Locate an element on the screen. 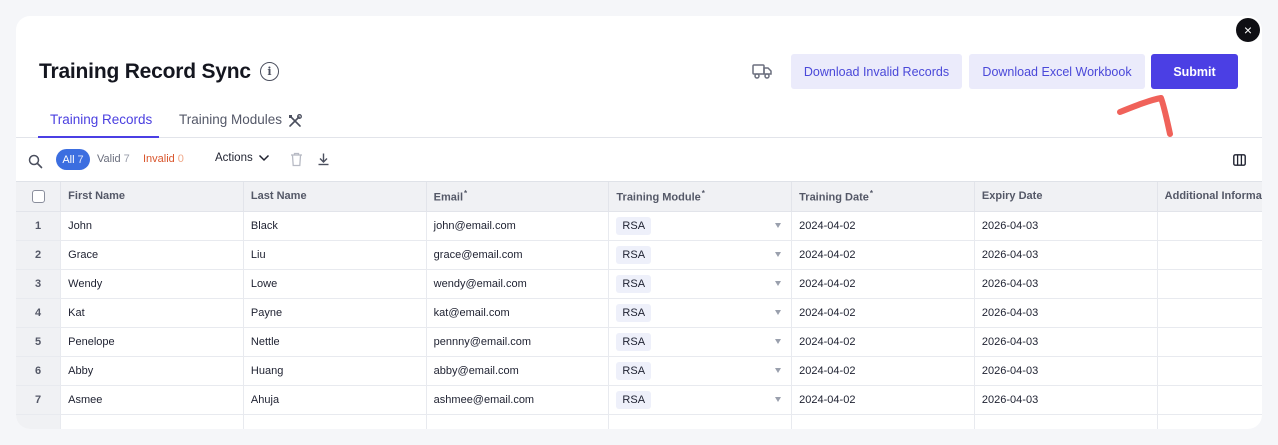 Image resolution: width=1278 pixels, height=445 pixels. row-number: 2 is located at coordinates (39, 255).